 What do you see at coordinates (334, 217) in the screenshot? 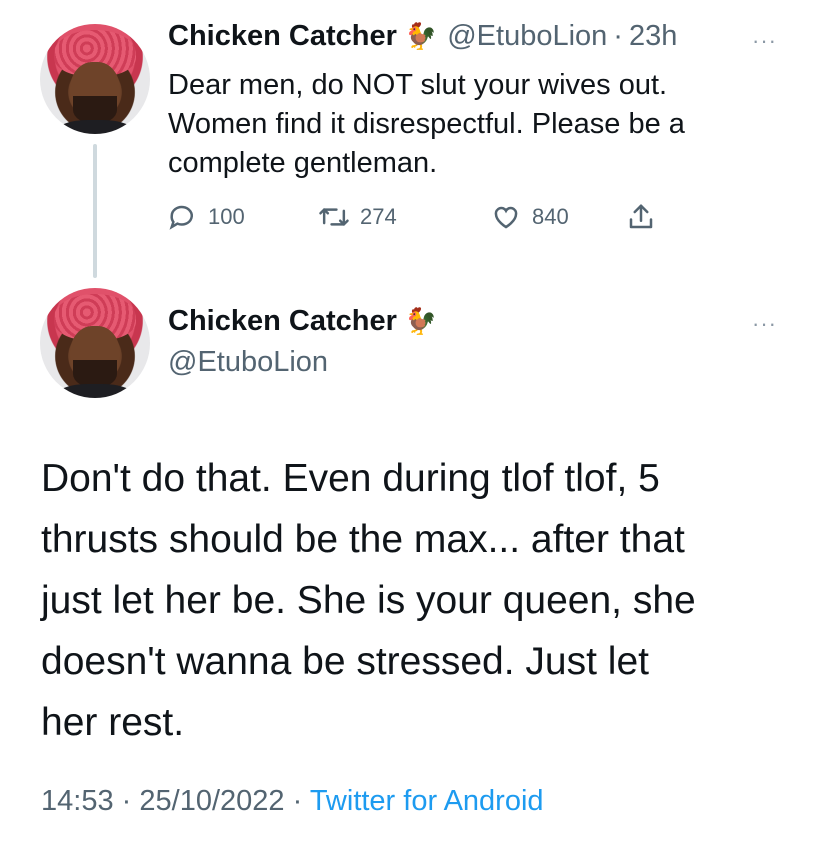
I see `retweet-icon` at bounding box center [334, 217].